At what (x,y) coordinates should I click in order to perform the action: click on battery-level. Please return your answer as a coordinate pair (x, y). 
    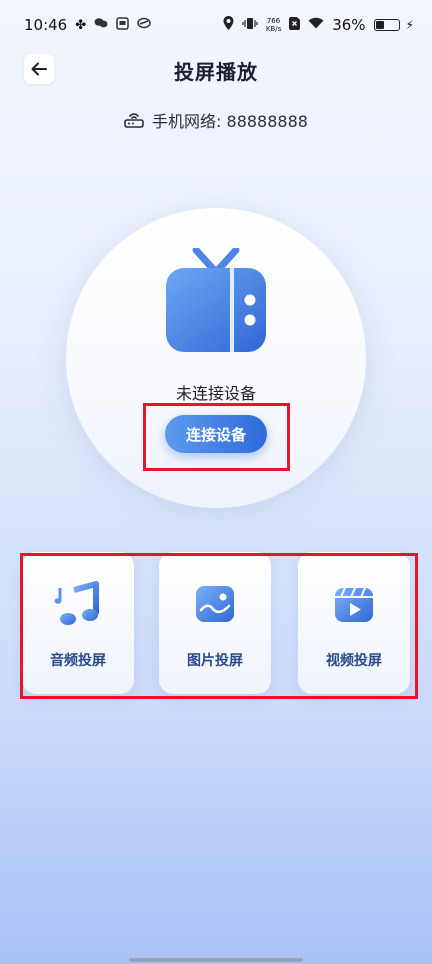
    Looking at the image, I should click on (379, 25).